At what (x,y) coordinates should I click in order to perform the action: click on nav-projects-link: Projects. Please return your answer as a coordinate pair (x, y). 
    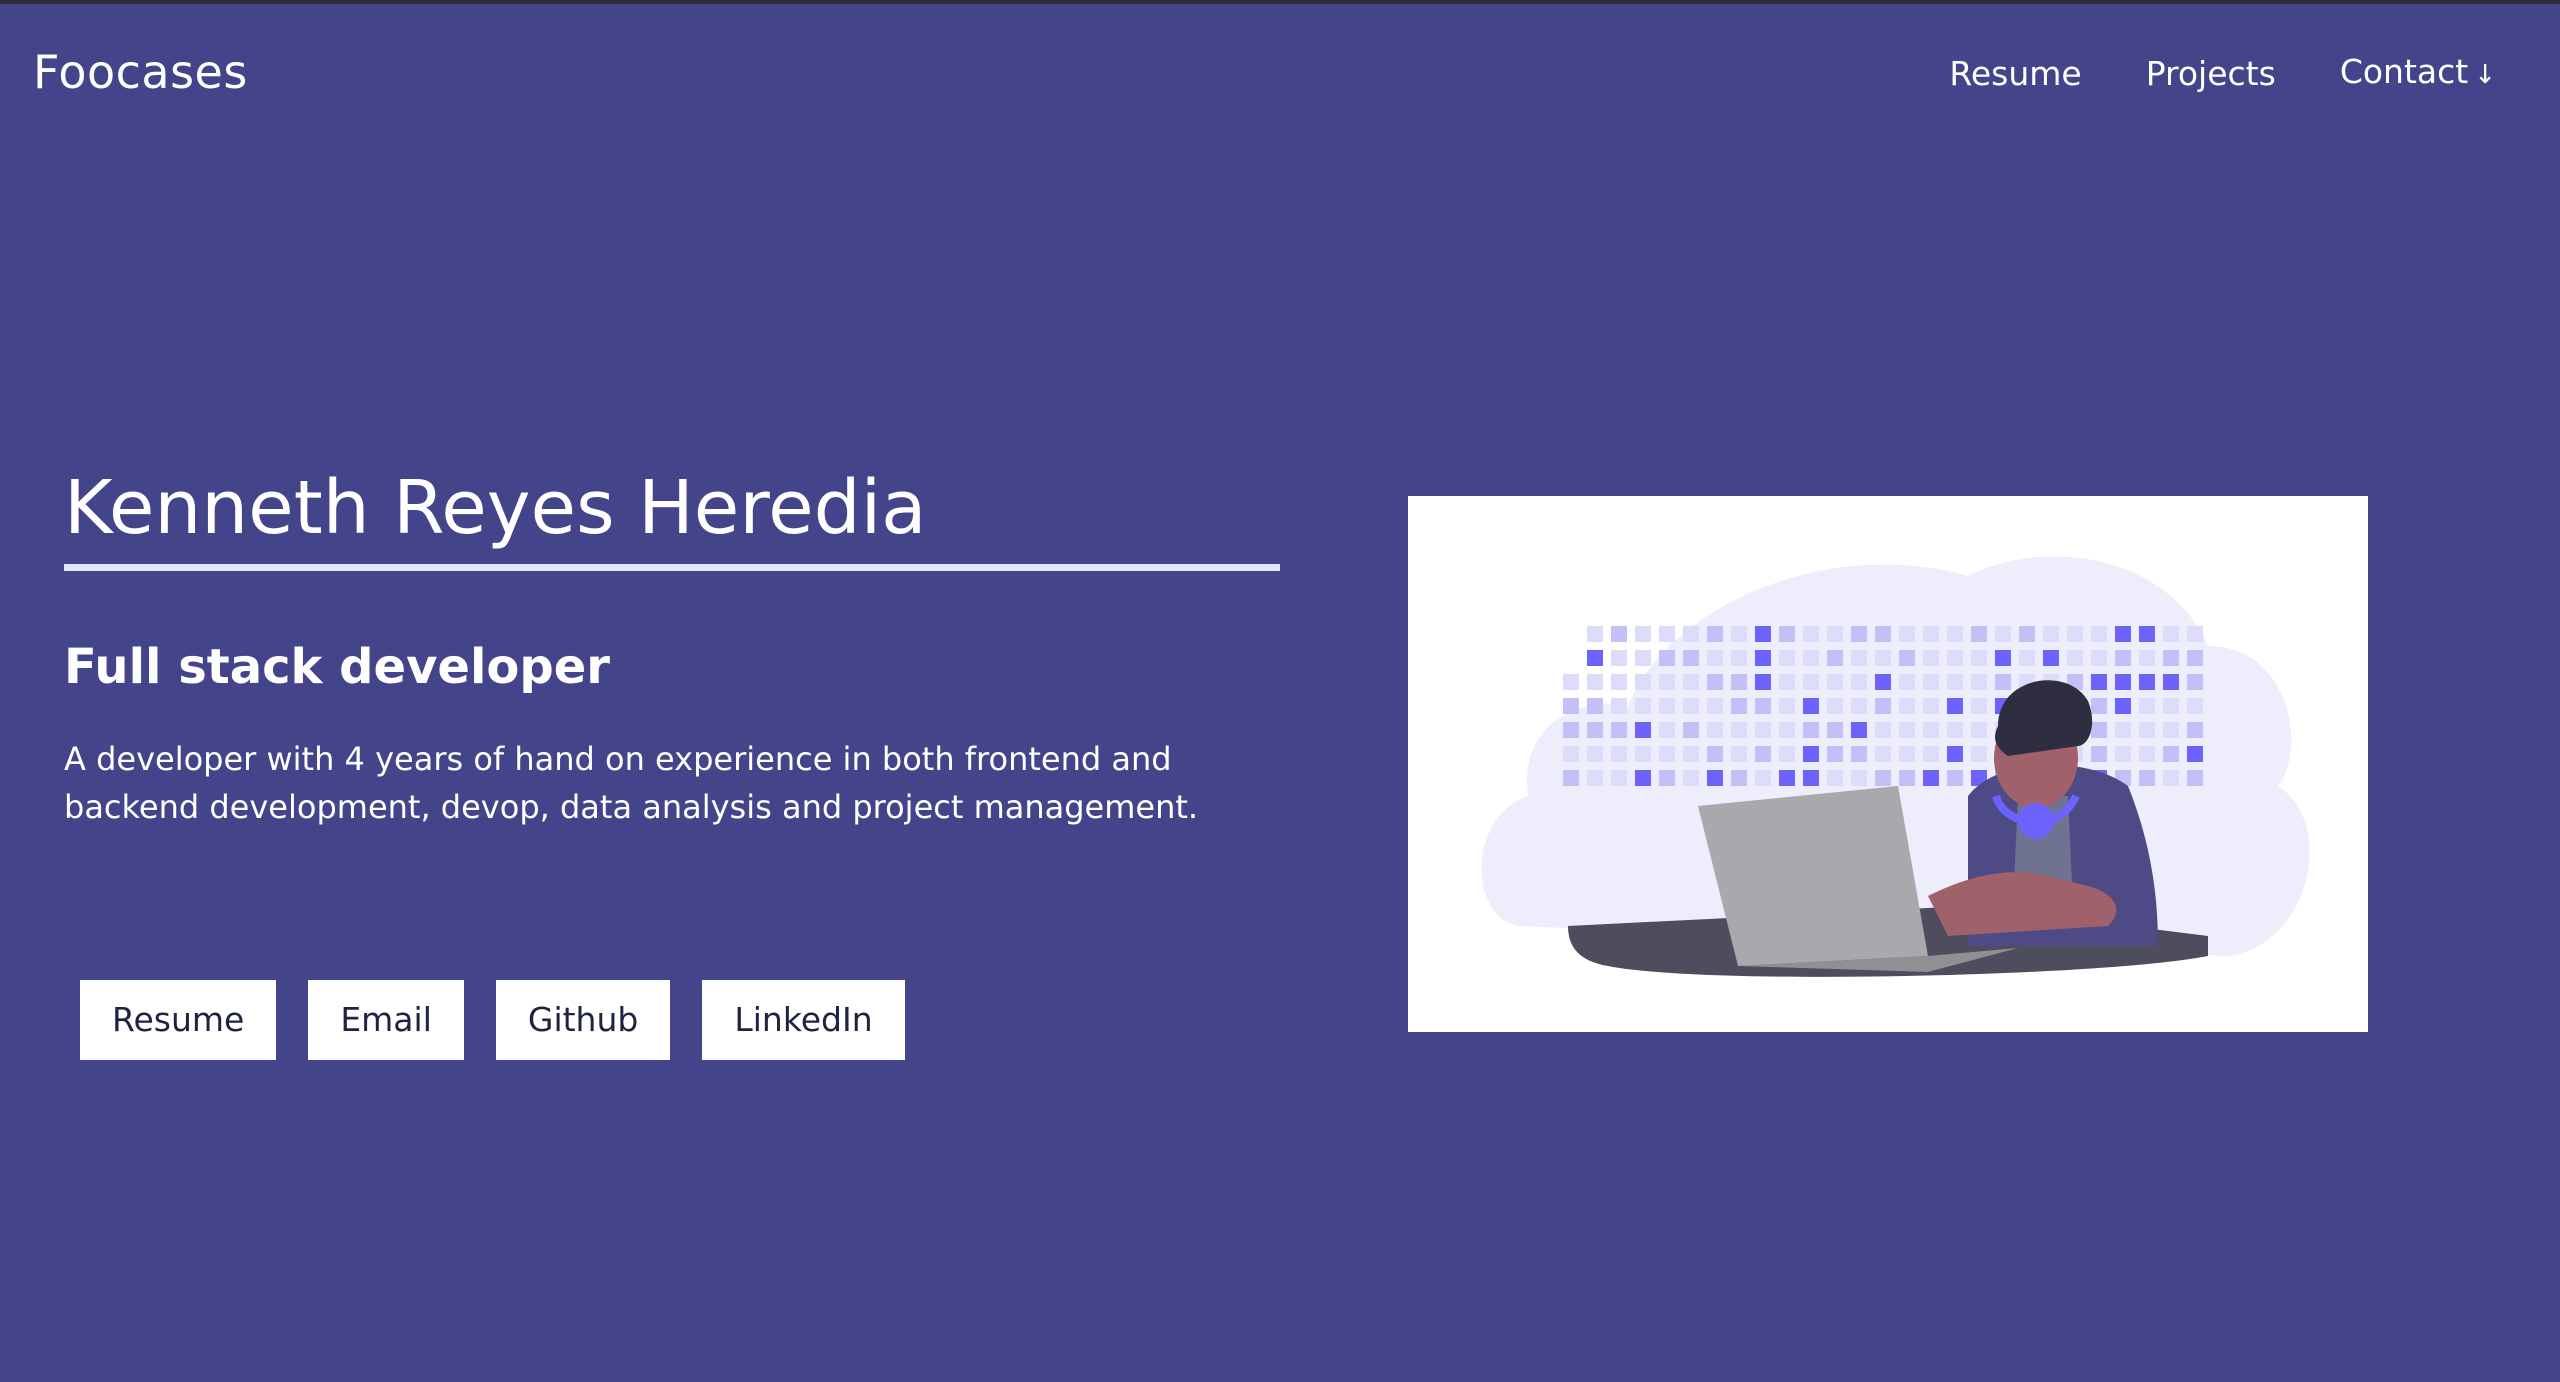
    Looking at the image, I should click on (2211, 74).